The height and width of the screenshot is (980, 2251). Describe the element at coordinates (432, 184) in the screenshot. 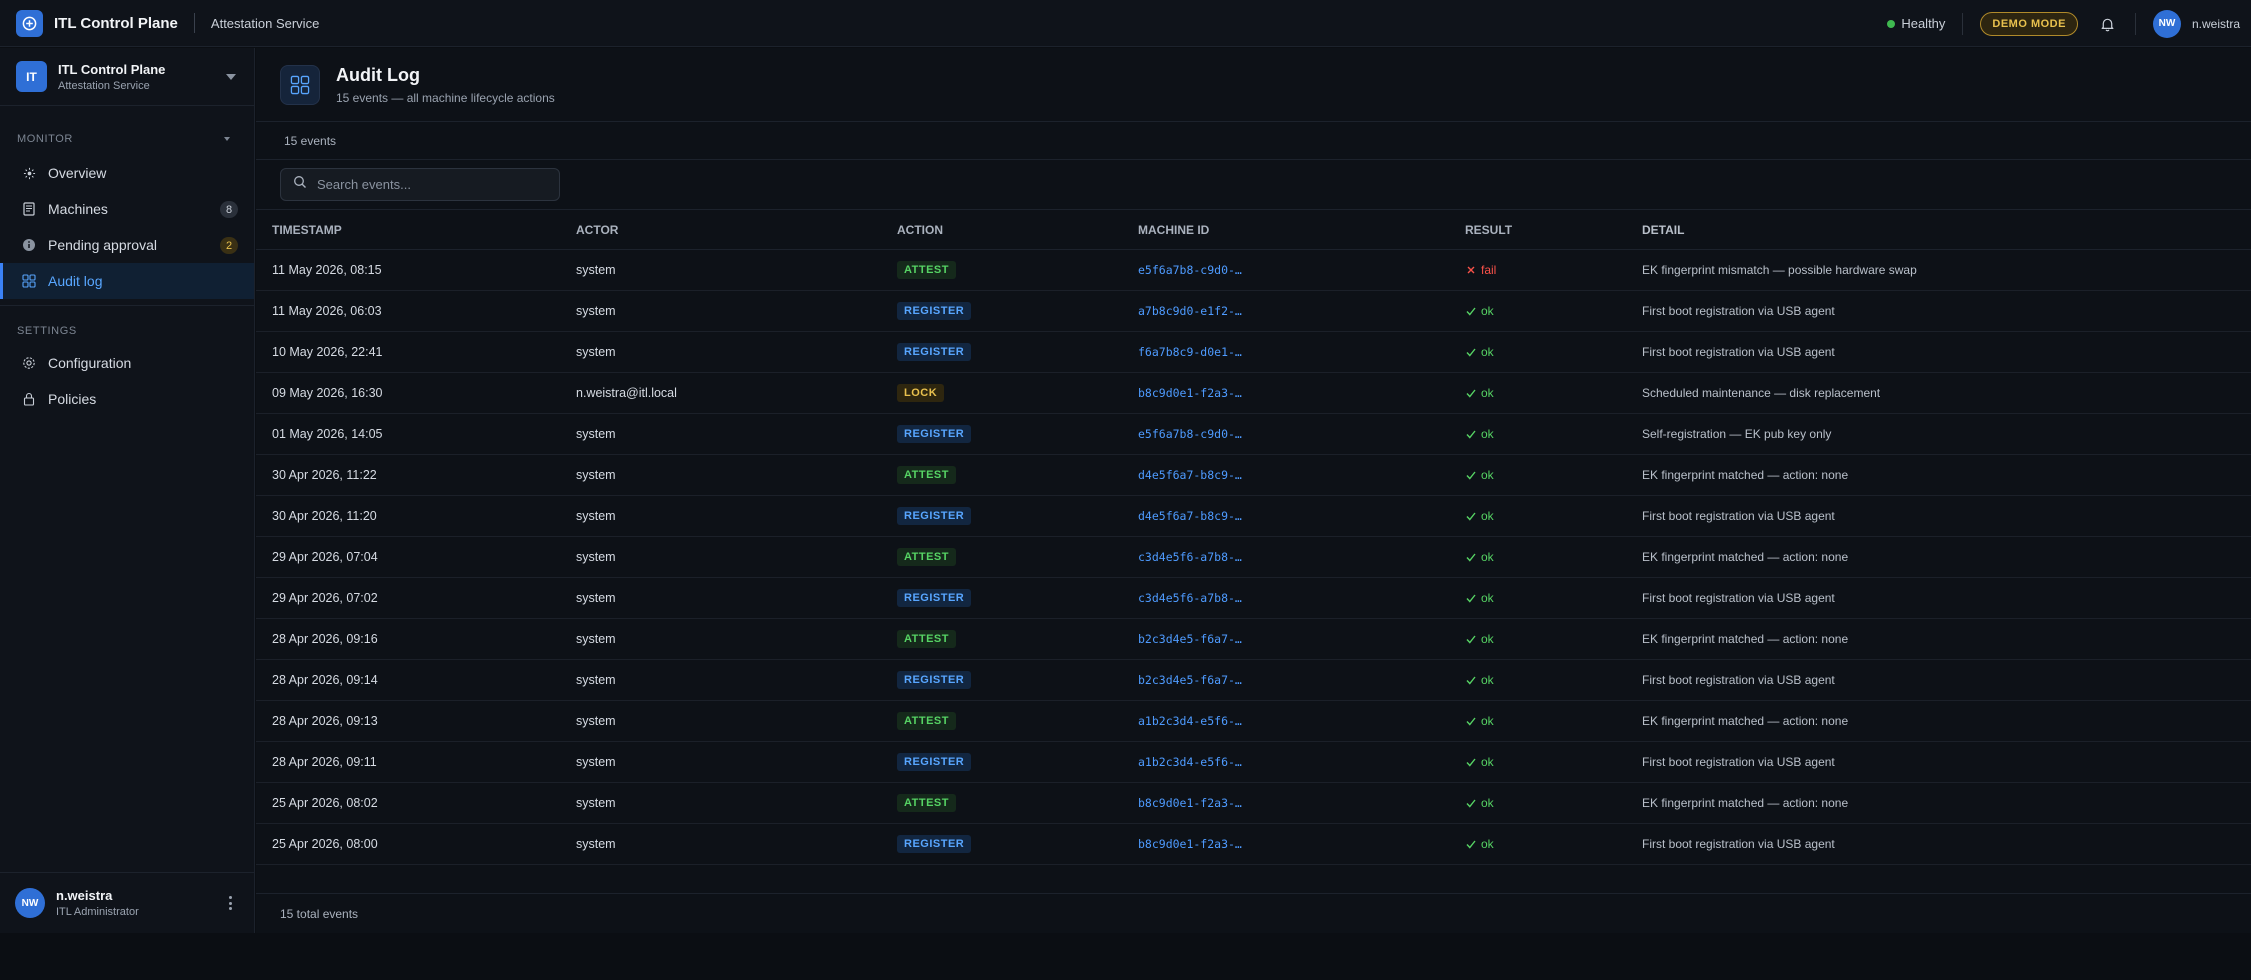

I see `search-input` at that location.